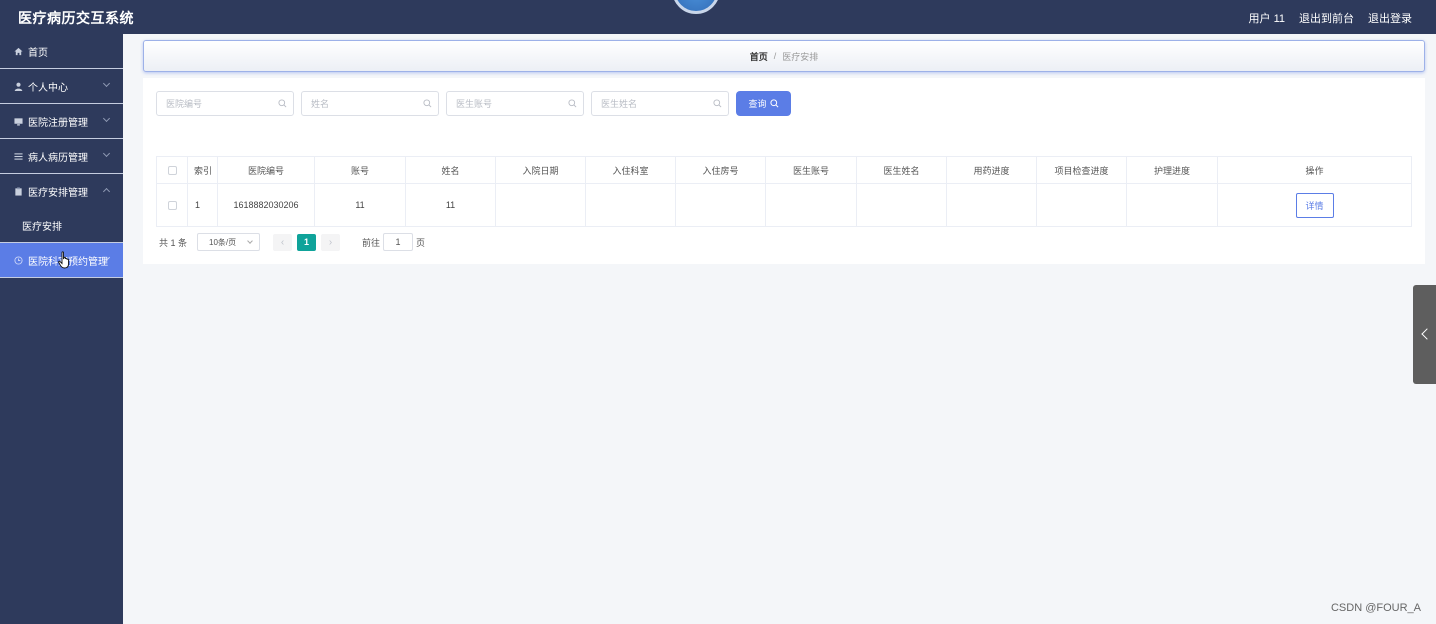  What do you see at coordinates (307, 242) in the screenshot?
I see `page-number-current: 1` at bounding box center [307, 242].